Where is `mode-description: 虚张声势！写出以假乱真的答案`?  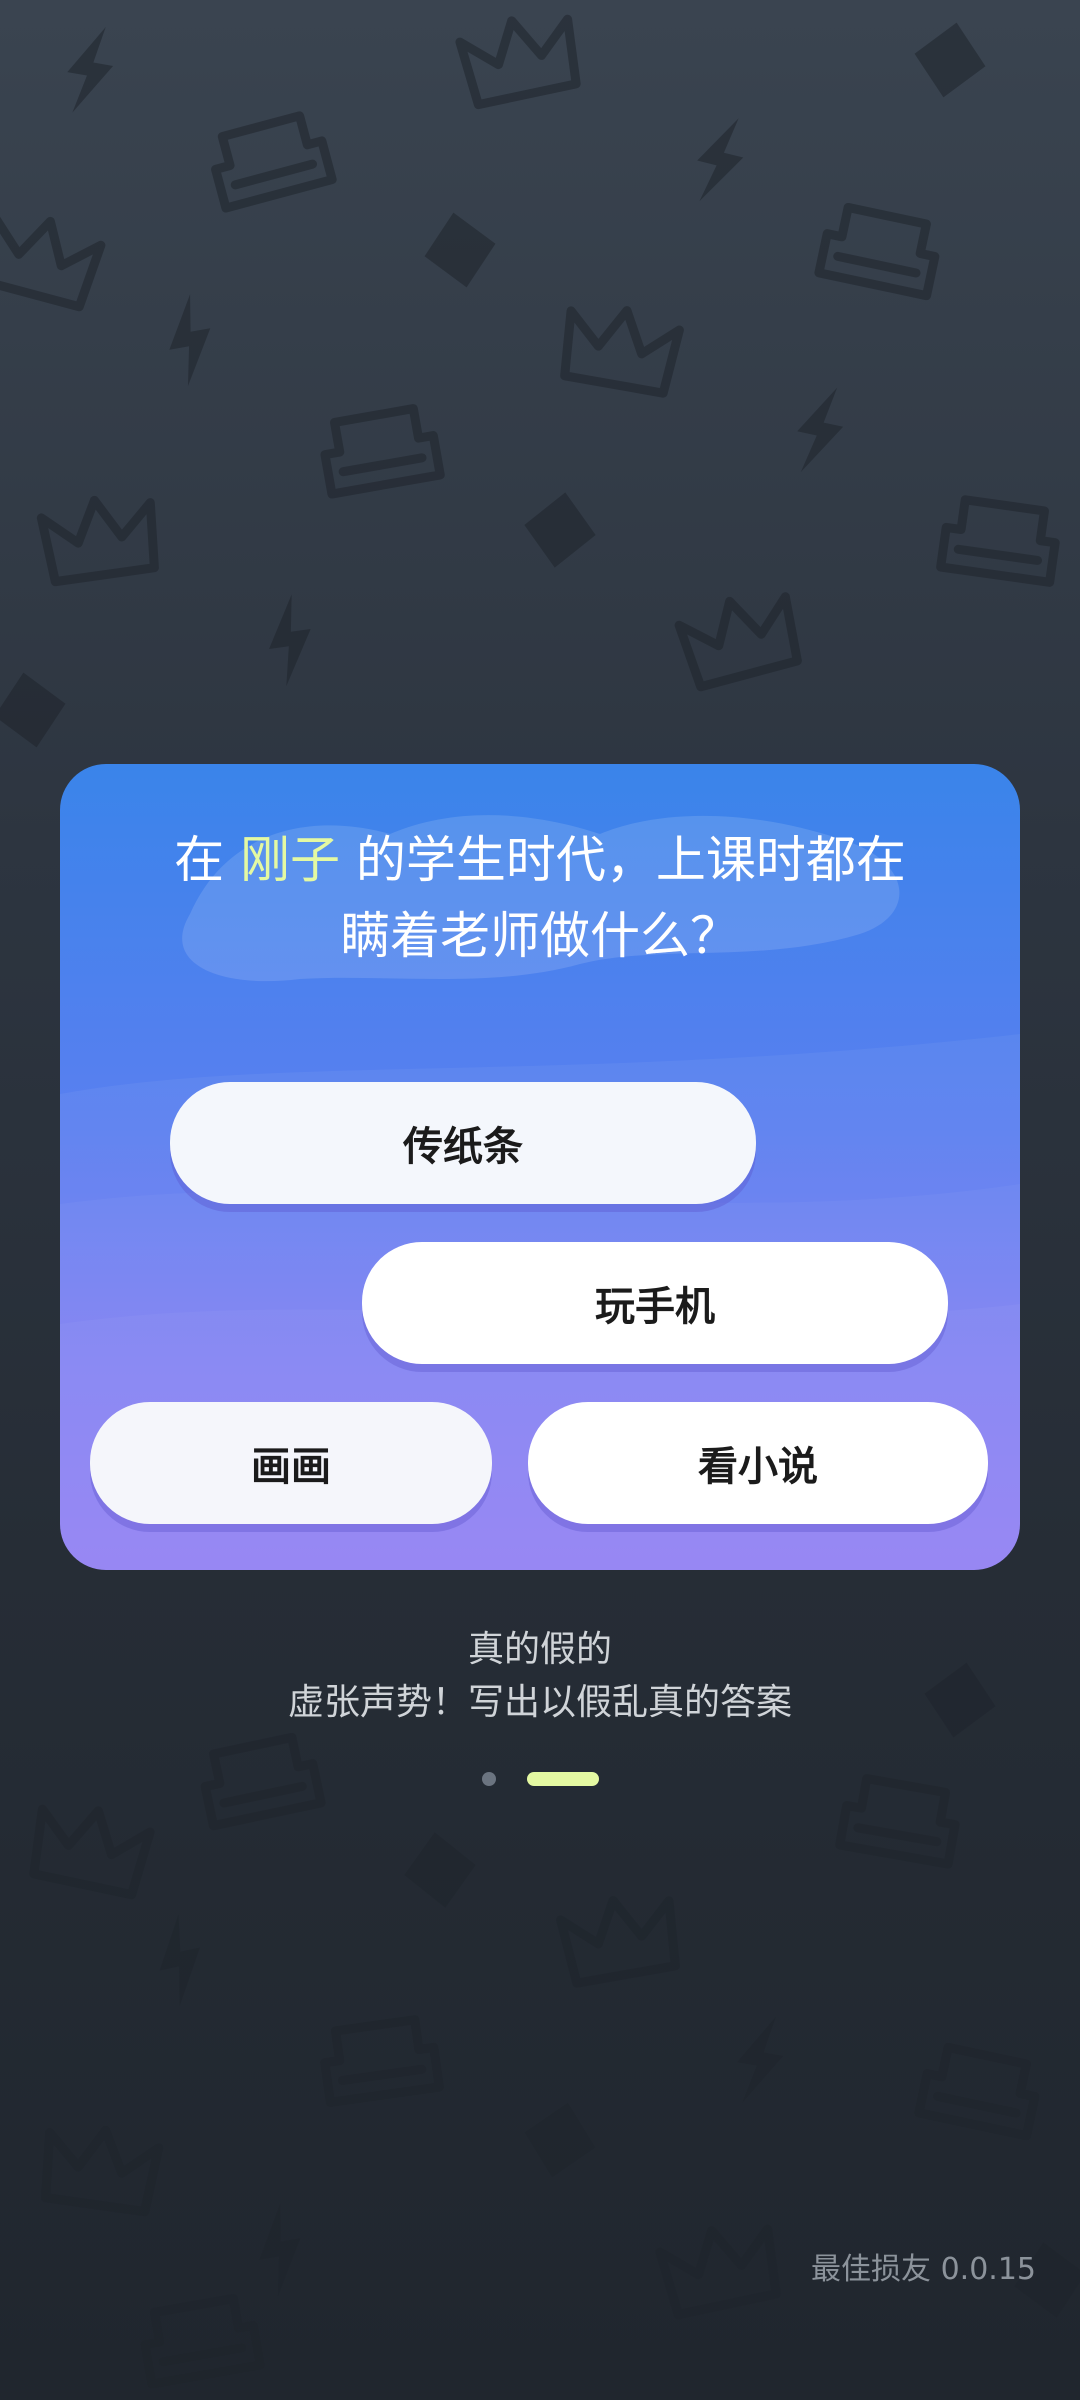 mode-description: 虚张声势！写出以假乱真的答案 is located at coordinates (539, 1702).